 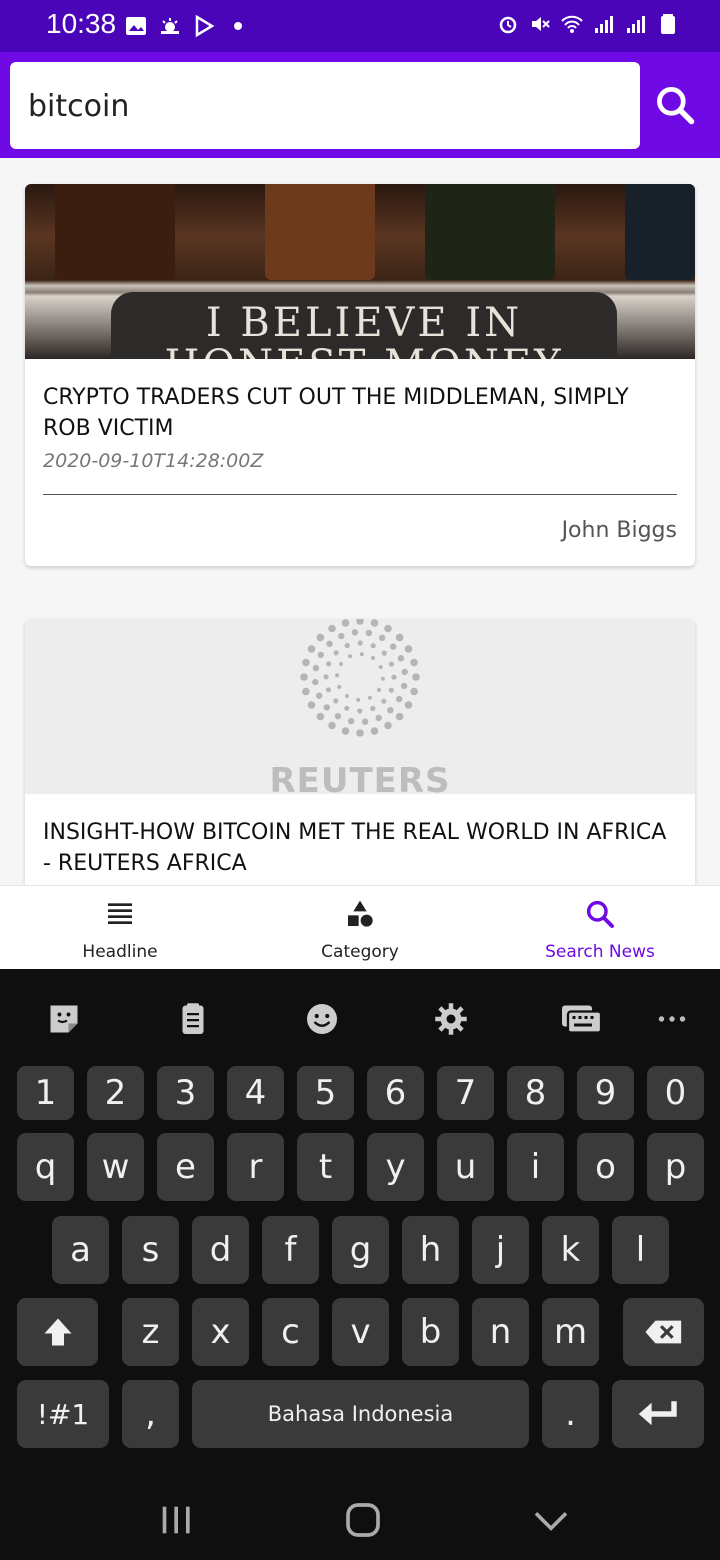 What do you see at coordinates (500, 1250) in the screenshot?
I see `key-j: j` at bounding box center [500, 1250].